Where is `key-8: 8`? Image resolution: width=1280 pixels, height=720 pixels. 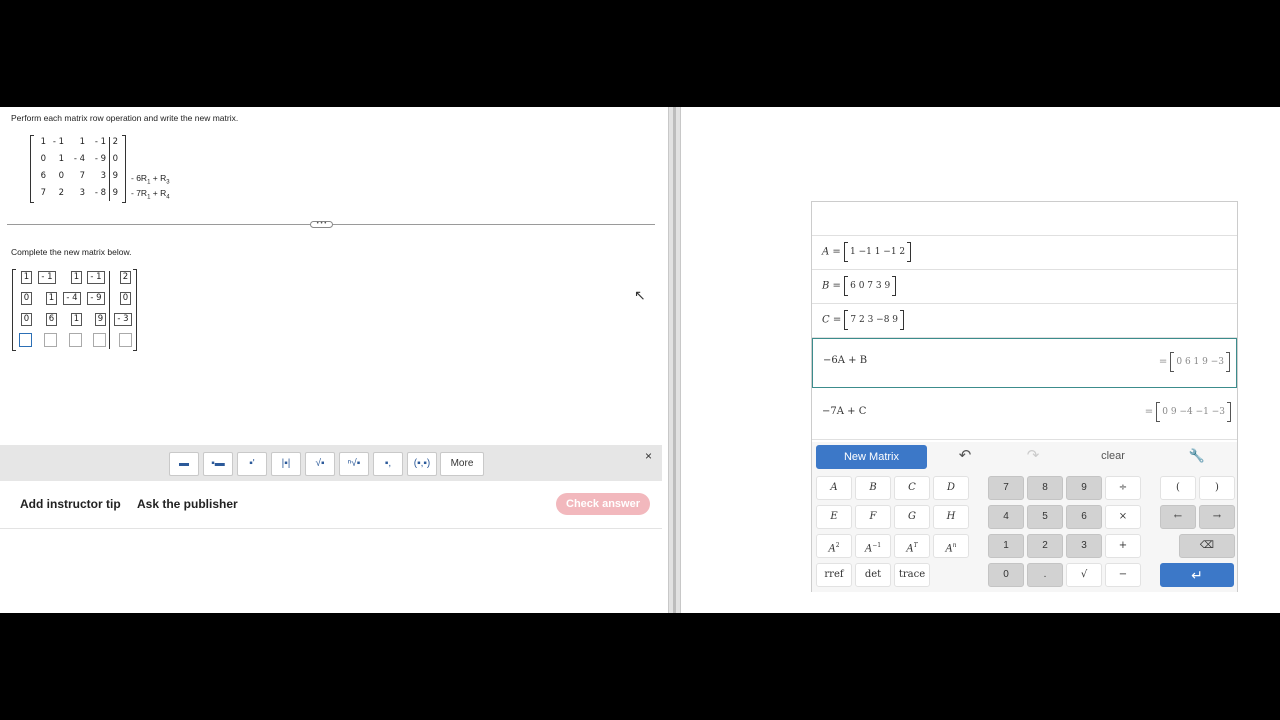
key-8: 8 is located at coordinates (1045, 488).